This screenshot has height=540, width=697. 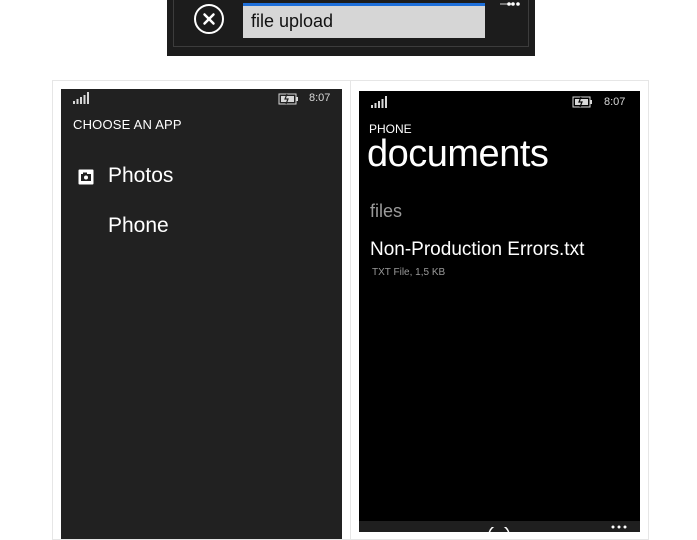 I want to click on app-bar-round-button-icon, so click(x=499, y=529).